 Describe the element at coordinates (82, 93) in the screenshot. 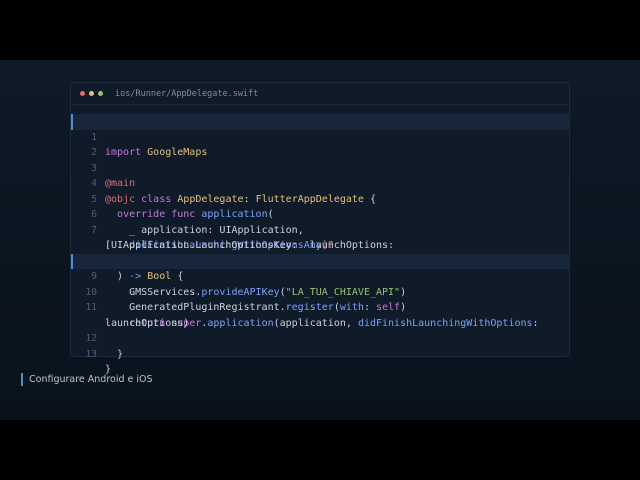

I see `close-dot-icon` at that location.